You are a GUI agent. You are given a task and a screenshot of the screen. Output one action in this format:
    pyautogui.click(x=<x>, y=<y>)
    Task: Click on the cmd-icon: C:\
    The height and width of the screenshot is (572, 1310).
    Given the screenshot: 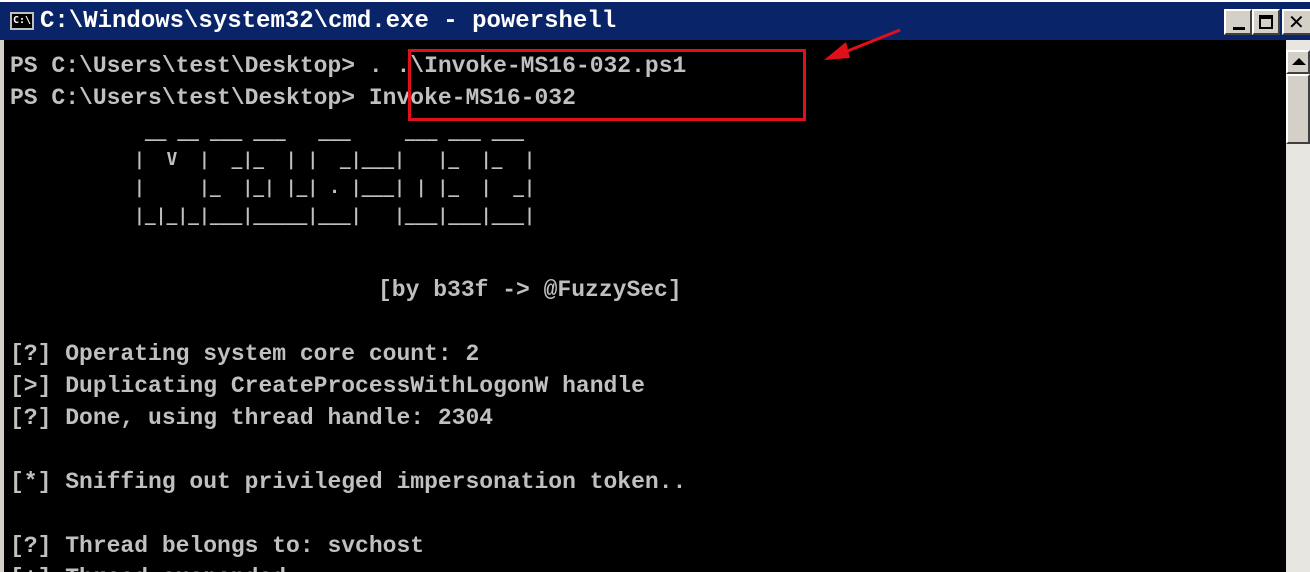 What is the action you would take?
    pyautogui.click(x=22, y=21)
    